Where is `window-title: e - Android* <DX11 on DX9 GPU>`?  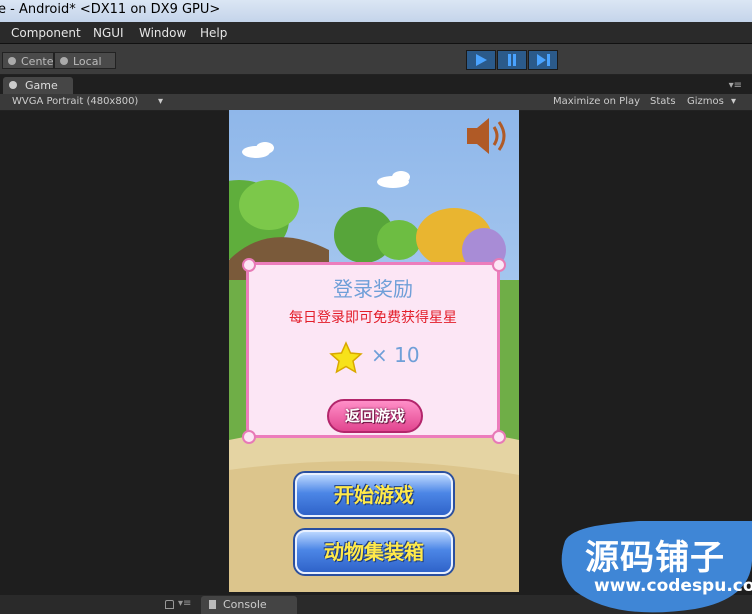 window-title: e - Android* <DX11 on DX9 GPU> is located at coordinates (110, 9).